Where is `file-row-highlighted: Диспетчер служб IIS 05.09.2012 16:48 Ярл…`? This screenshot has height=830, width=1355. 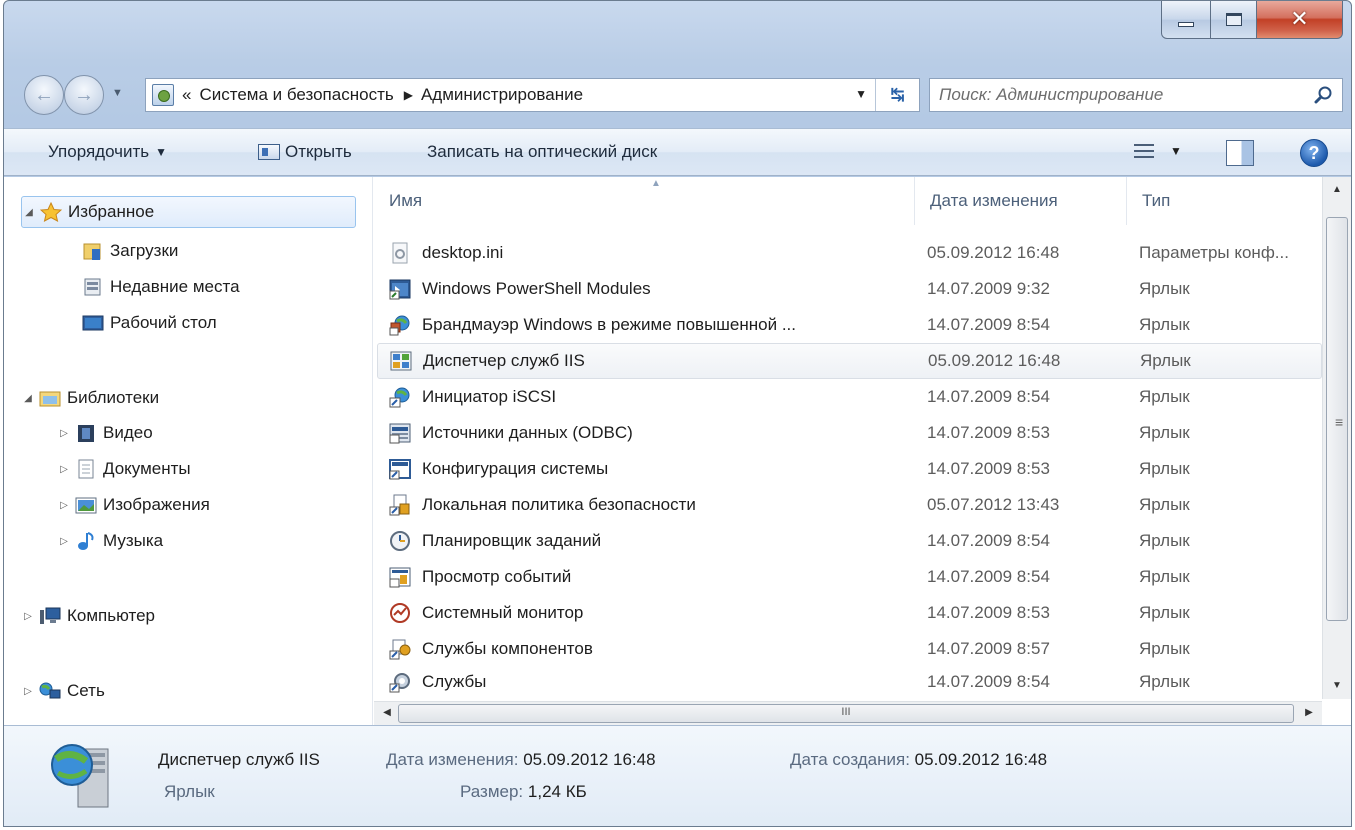
file-row-highlighted: Диспетчер служб IIS 05.09.2012 16:48 Ярл… is located at coordinates (849, 361).